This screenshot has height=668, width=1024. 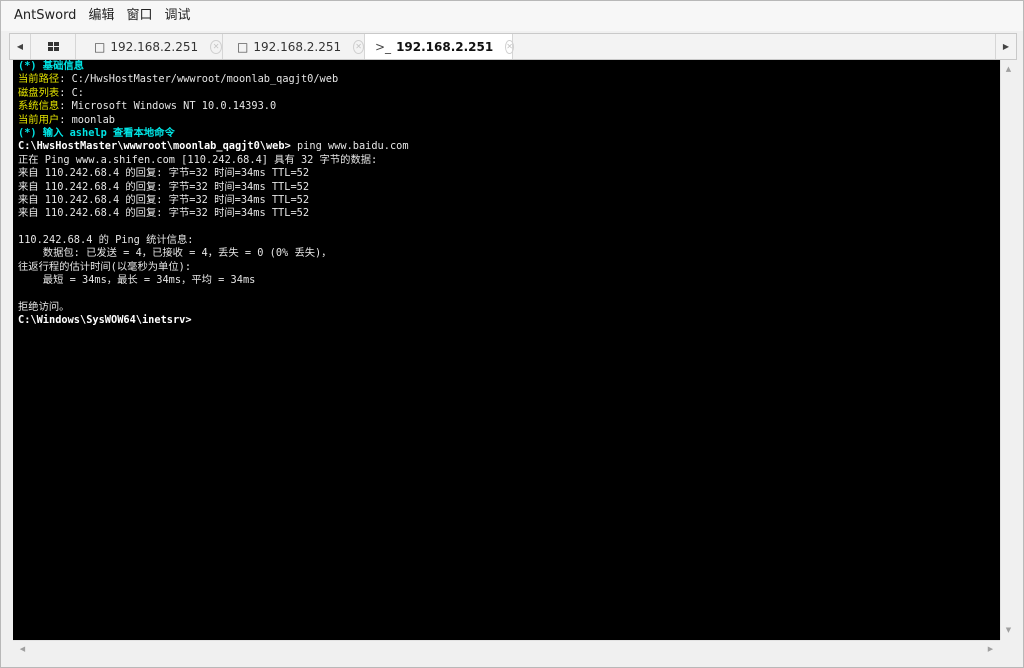 I want to click on tab-scroll-left-icon: ◀, so click(x=20, y=46).